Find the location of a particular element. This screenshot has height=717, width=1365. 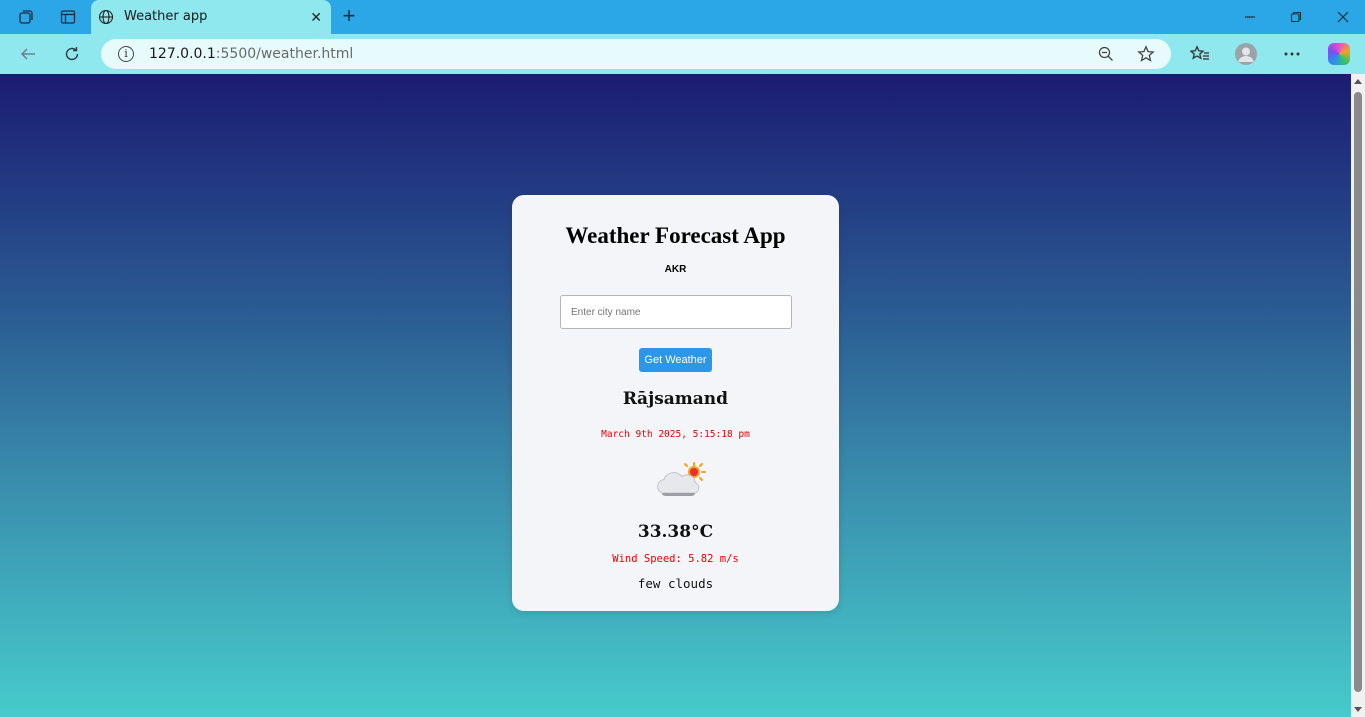

tab-actions-icon is located at coordinates (68, 17).